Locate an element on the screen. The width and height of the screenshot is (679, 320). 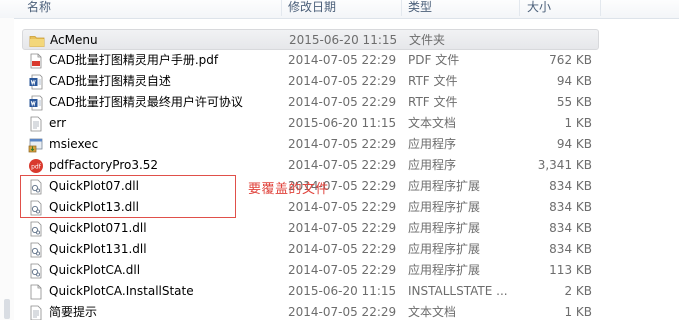
file-row: msiexec 2014-07-05 22:29 应用程序 94 KB is located at coordinates (310, 144).